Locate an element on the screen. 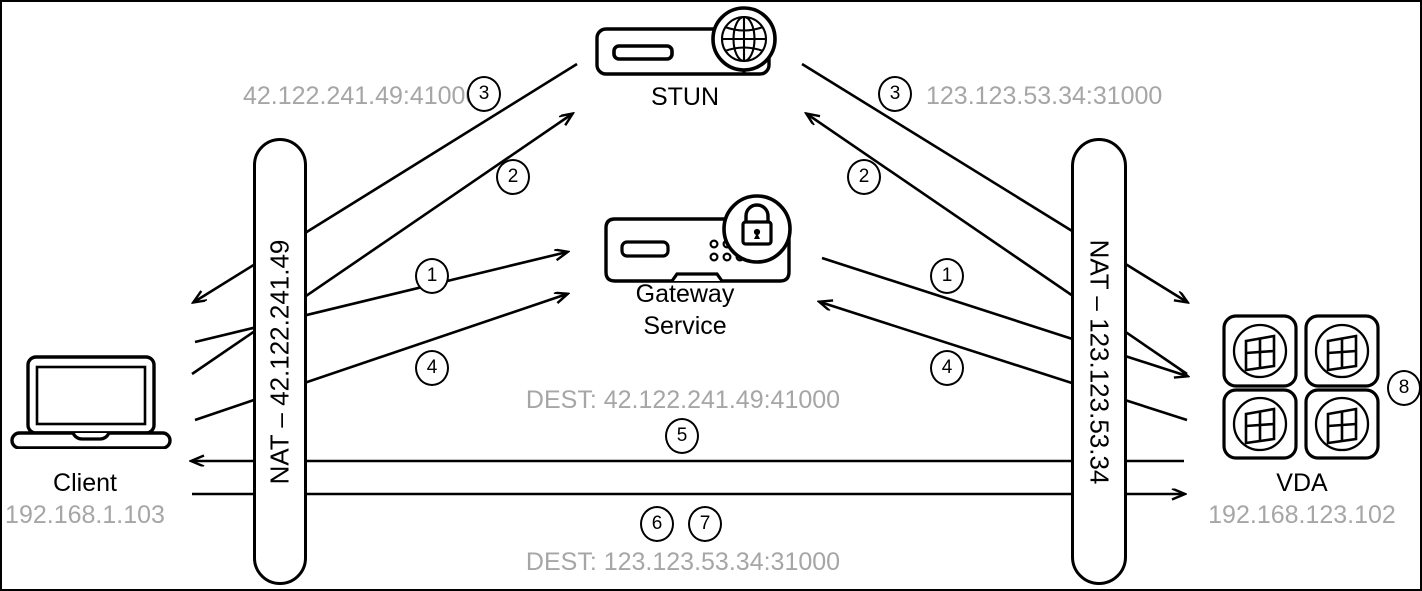  nat-right-box: NAT – 123.123.53.34 is located at coordinates (1099, 361).